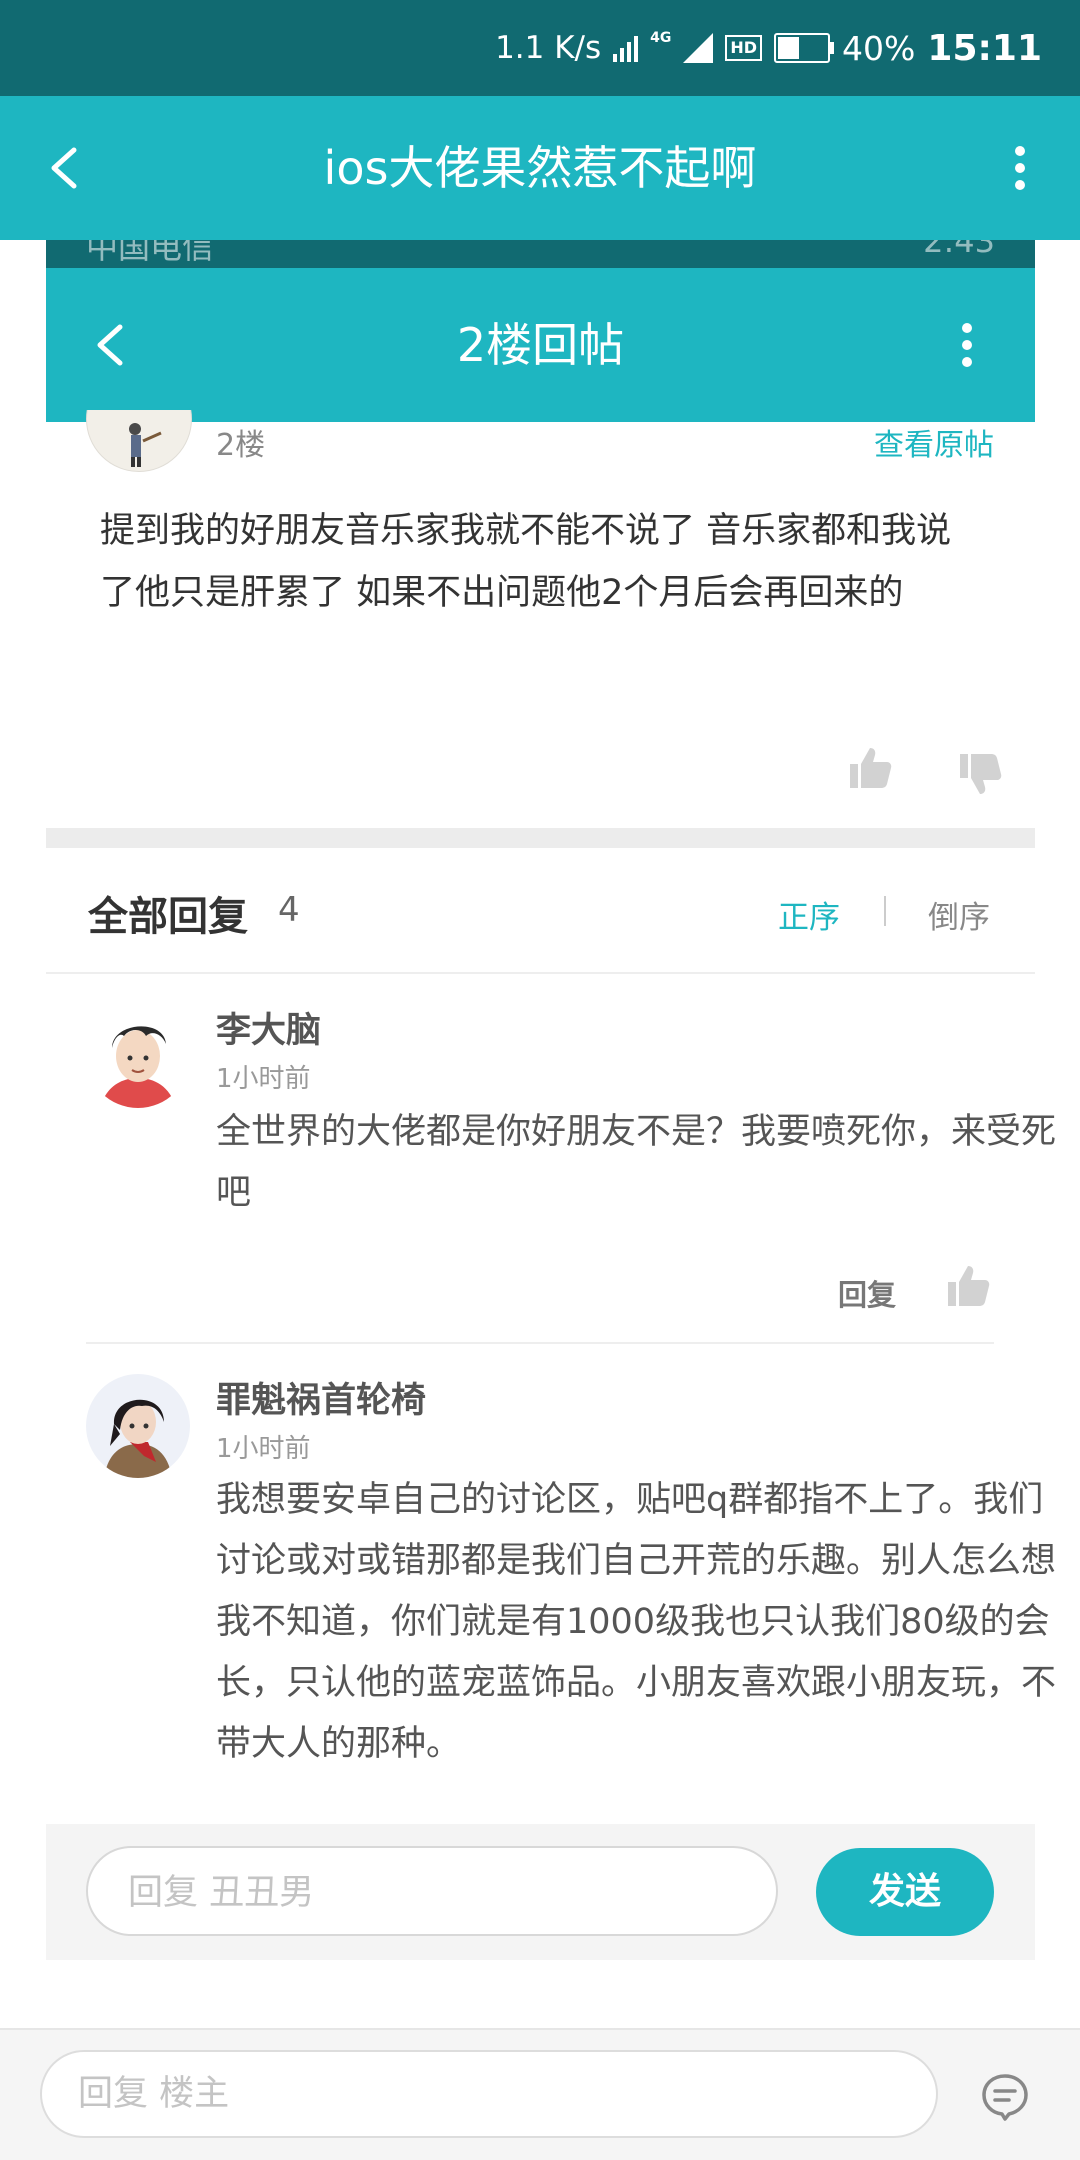 The image size is (1080, 2160). What do you see at coordinates (289, 910) in the screenshot?
I see `reply-count: 4` at bounding box center [289, 910].